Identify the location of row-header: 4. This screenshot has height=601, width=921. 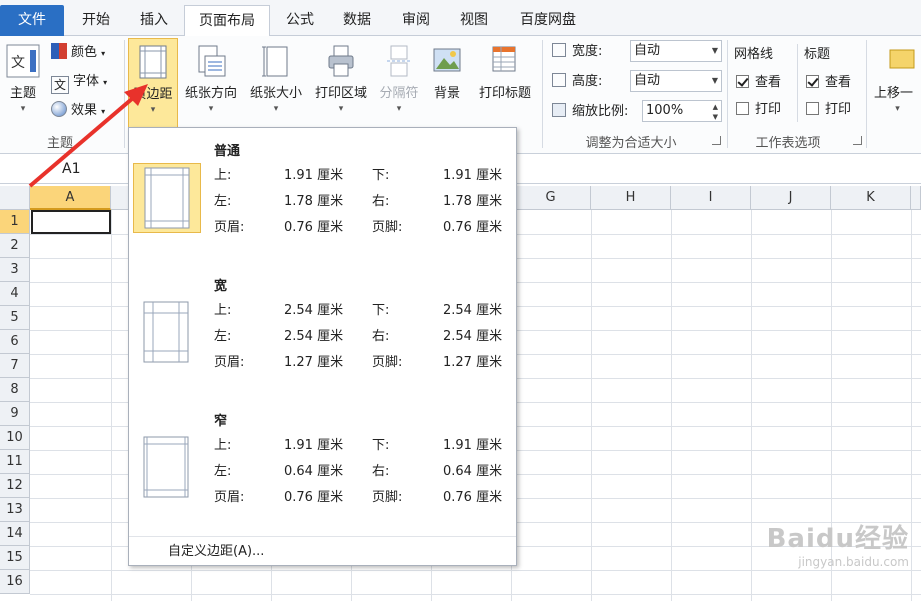
(15, 294).